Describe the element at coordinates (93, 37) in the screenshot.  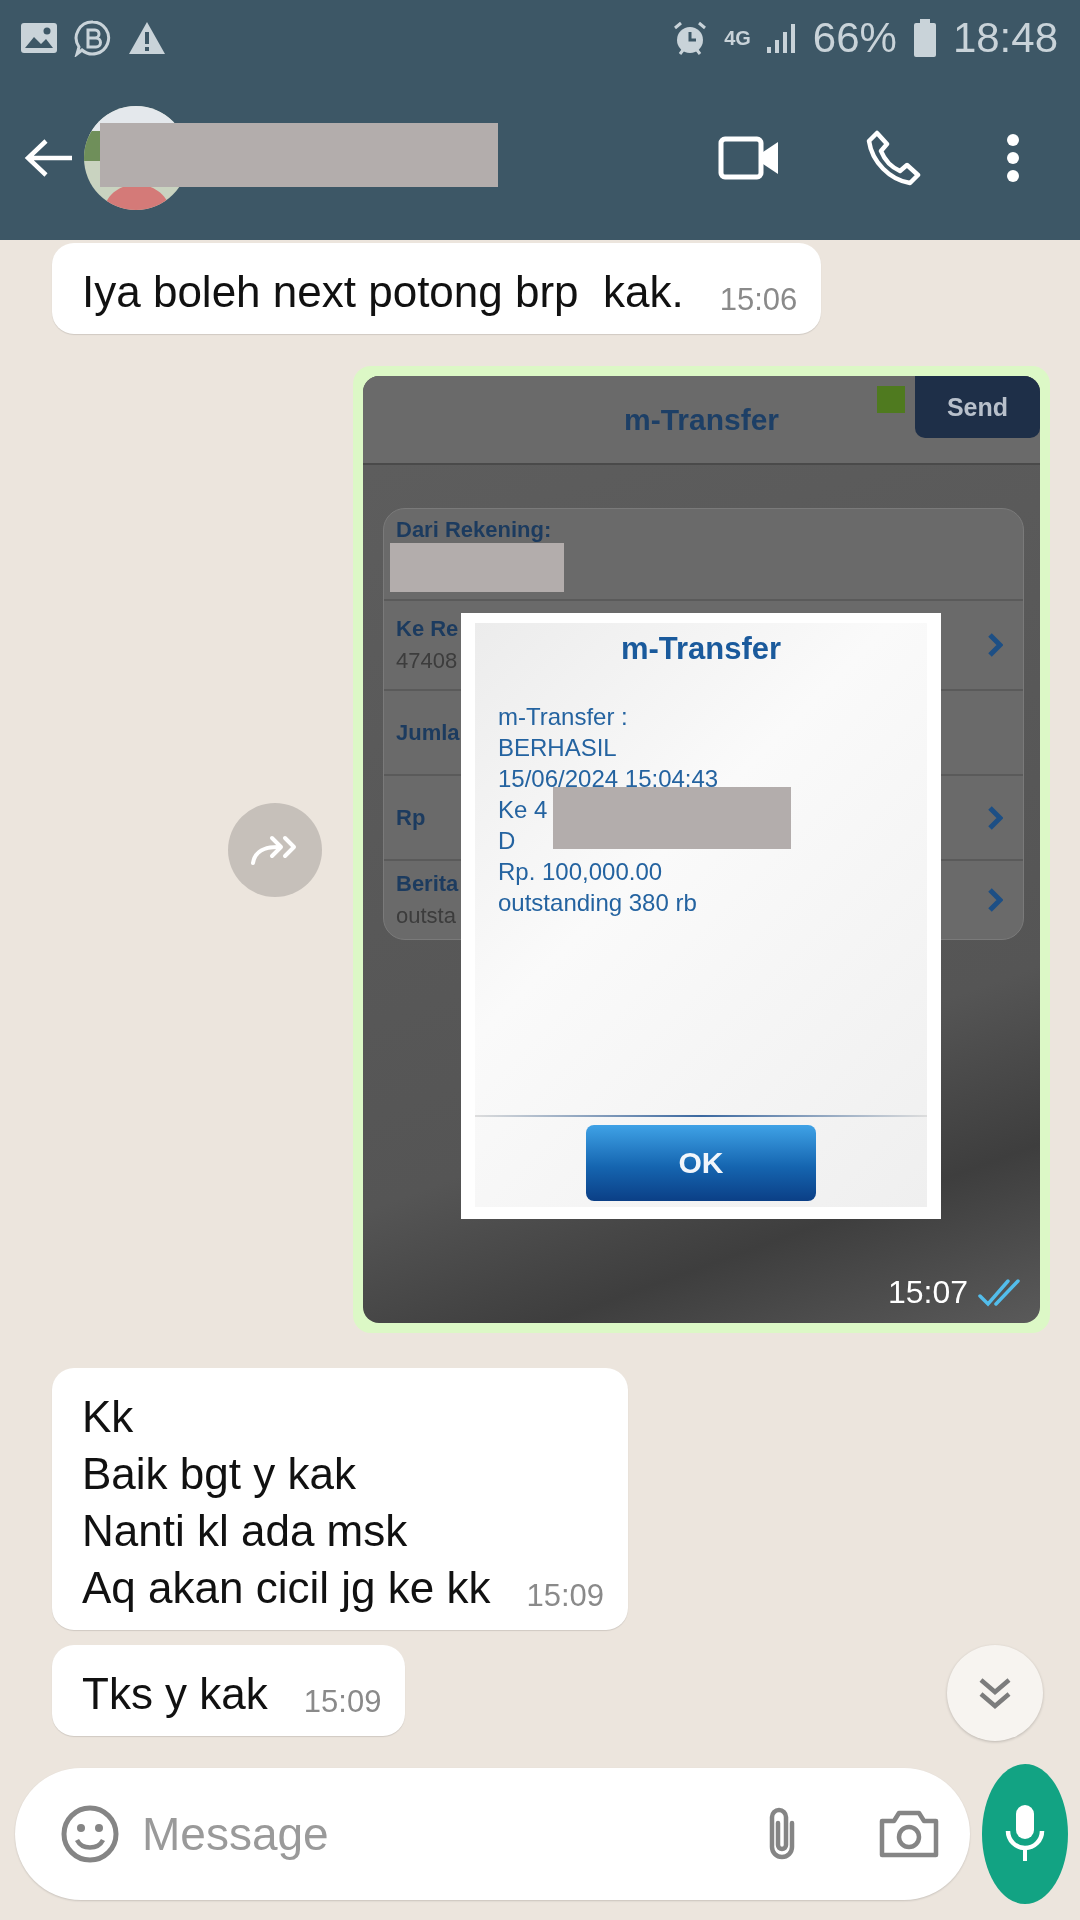
I see `business-chat-icon` at that location.